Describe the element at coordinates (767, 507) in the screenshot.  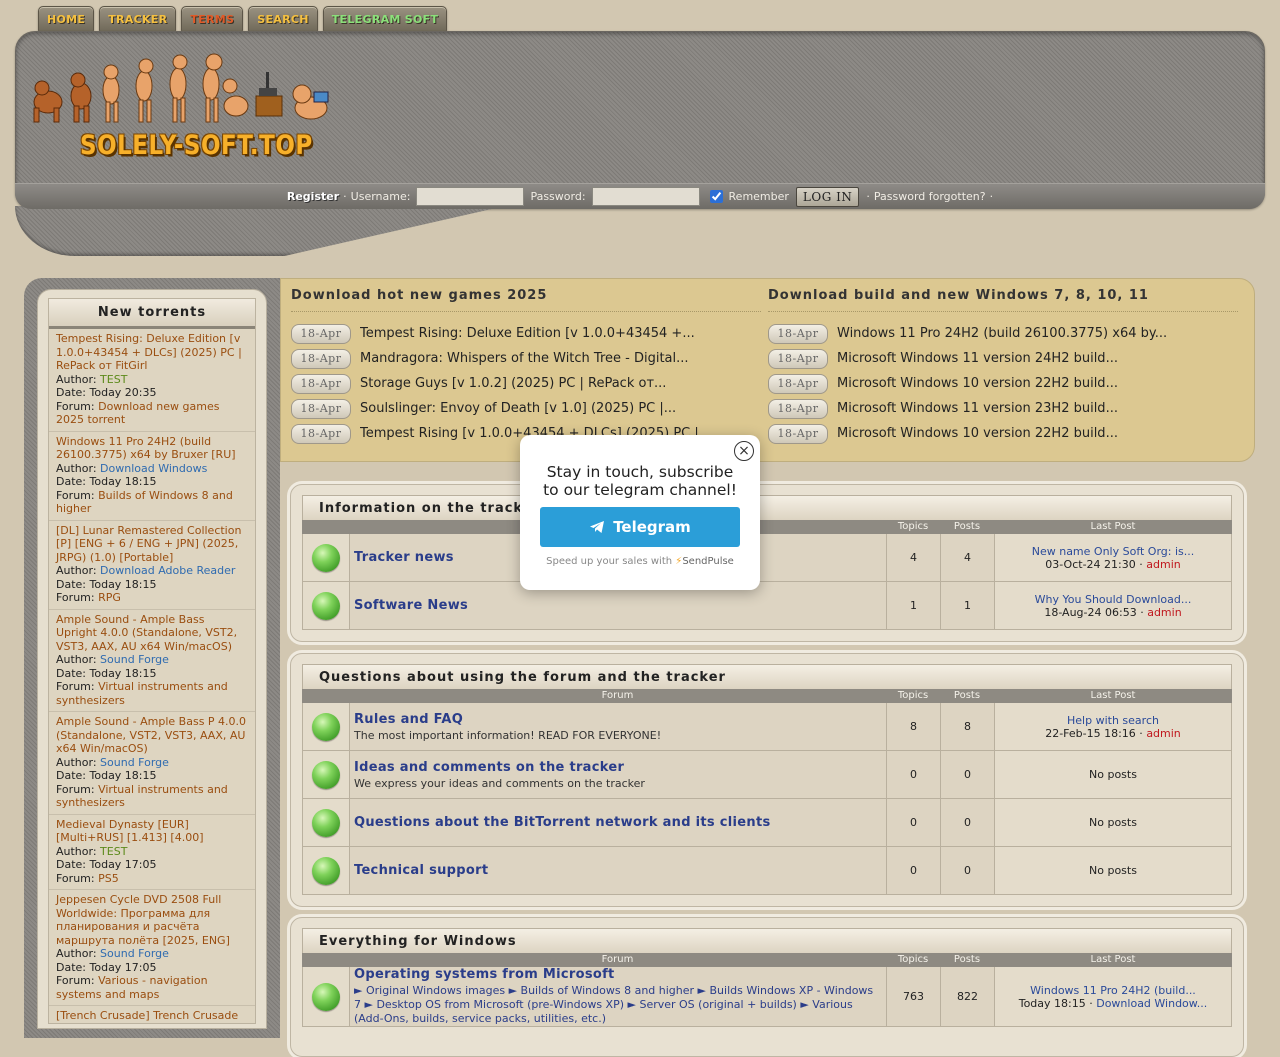
I see `category-title: Information on the tracker` at that location.